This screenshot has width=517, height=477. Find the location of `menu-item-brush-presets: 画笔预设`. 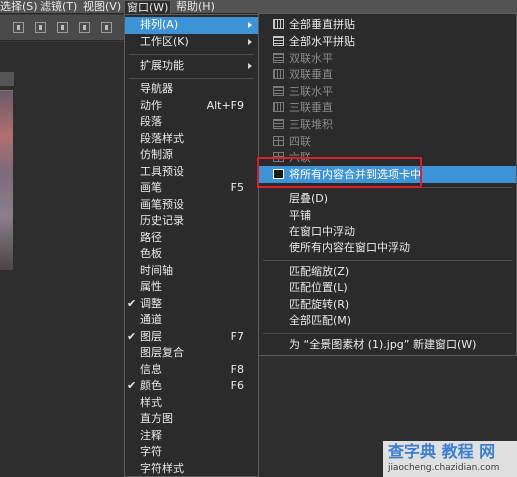

menu-item-brush-presets: 画笔预设 is located at coordinates (191, 205).